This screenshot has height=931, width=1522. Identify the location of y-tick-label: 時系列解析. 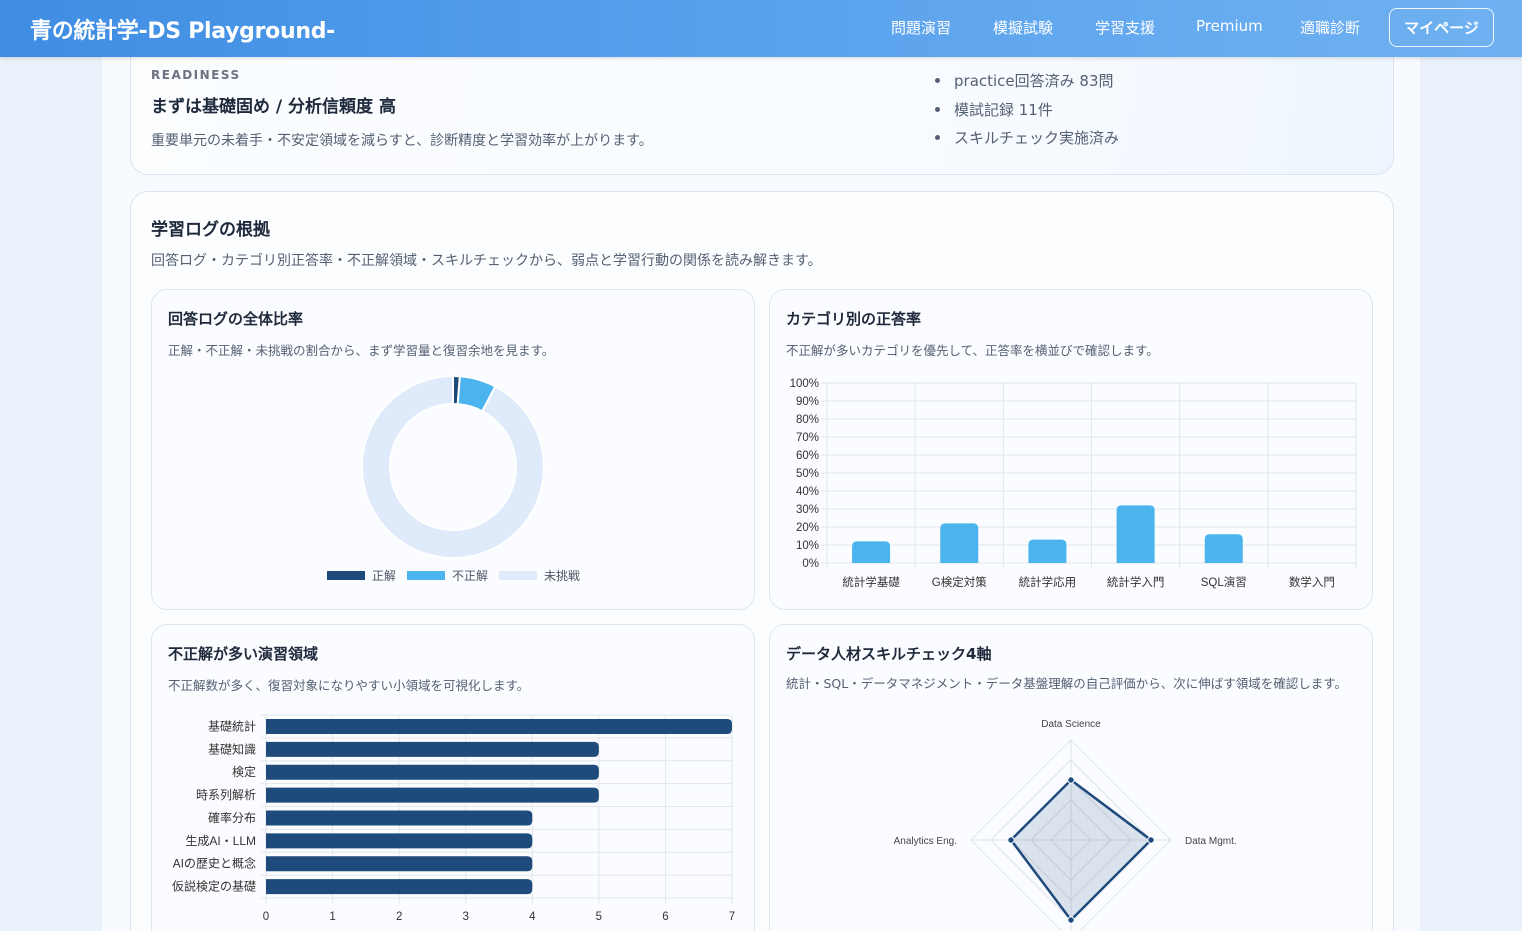
(226, 795).